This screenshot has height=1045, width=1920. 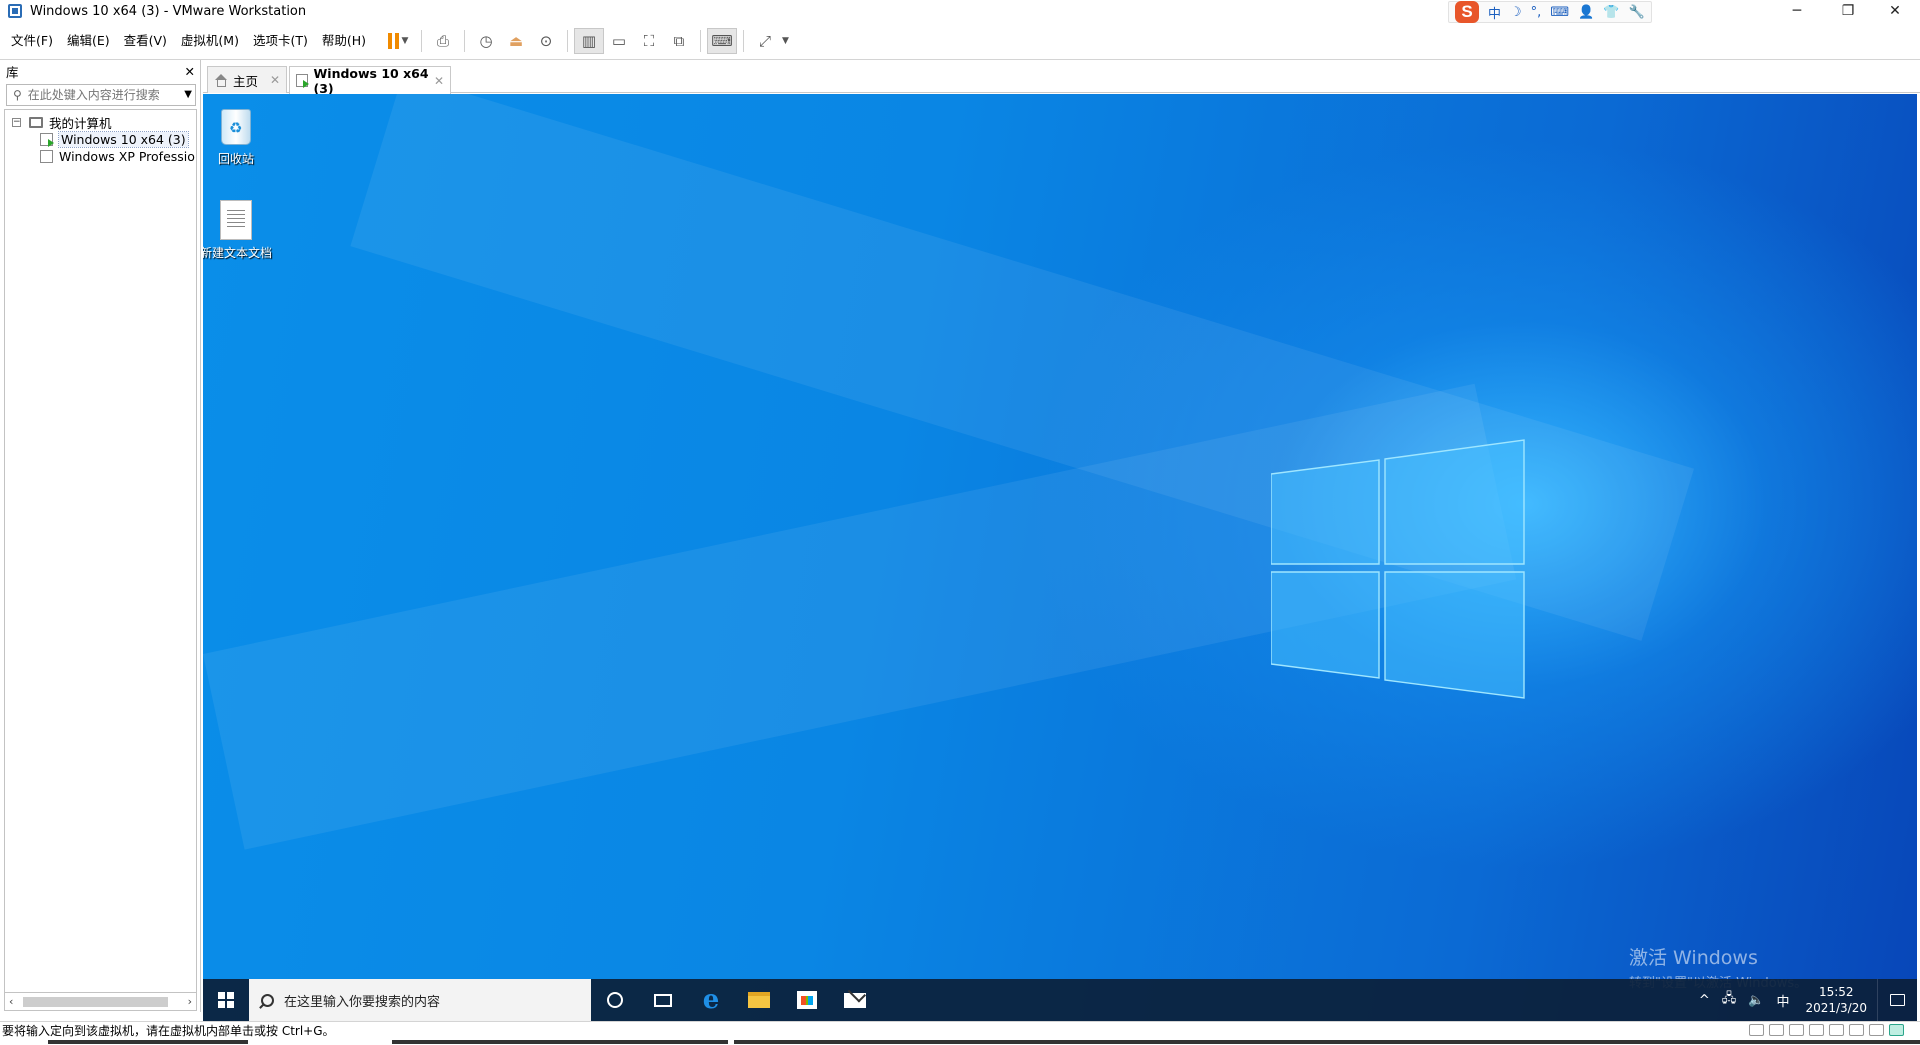 What do you see at coordinates (123, 139) in the screenshot?
I see `tree-node-label: Windows 10 x64 (3)` at bounding box center [123, 139].